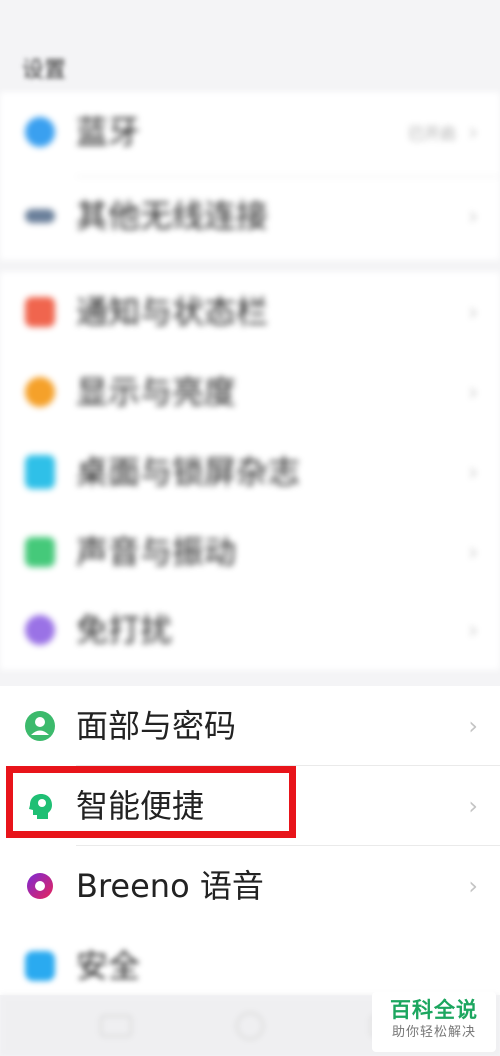 The image size is (500, 1056). Describe the element at coordinates (170, 886) in the screenshot. I see `settings-item-label: Breeno 语音` at that location.